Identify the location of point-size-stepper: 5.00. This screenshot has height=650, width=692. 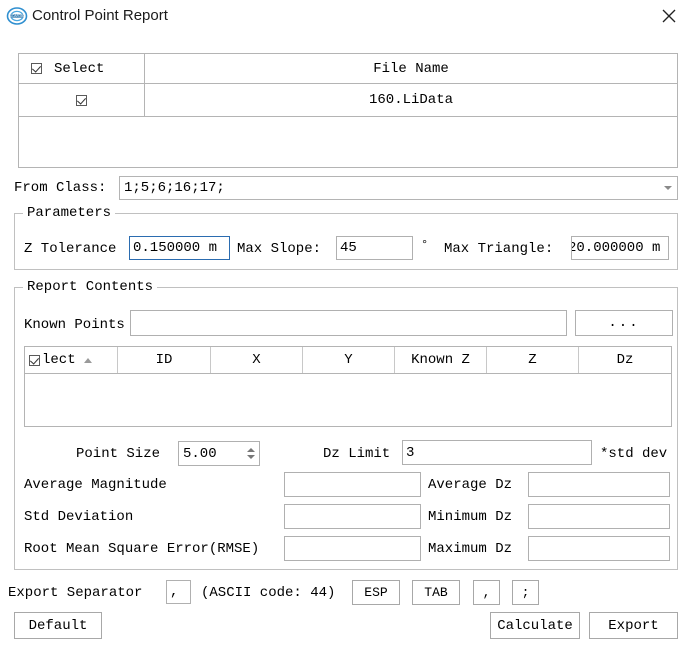
(219, 453).